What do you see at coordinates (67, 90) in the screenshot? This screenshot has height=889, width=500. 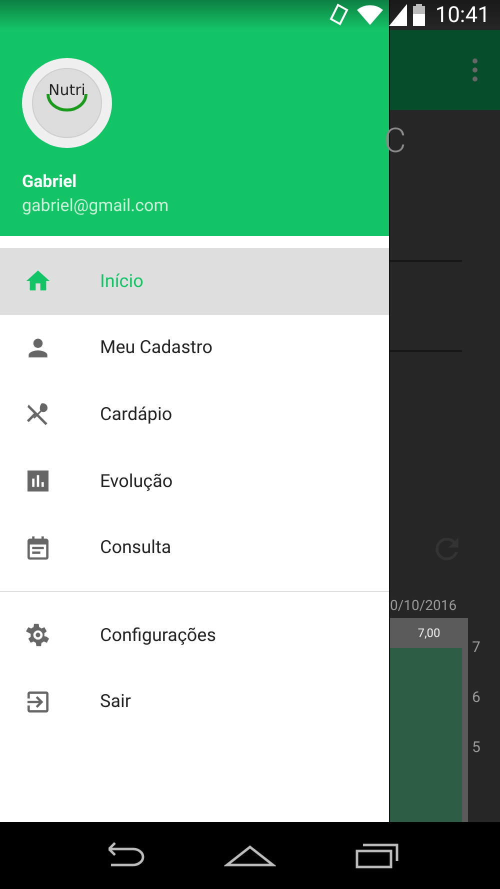 I see `logo-text: Nutri` at bounding box center [67, 90].